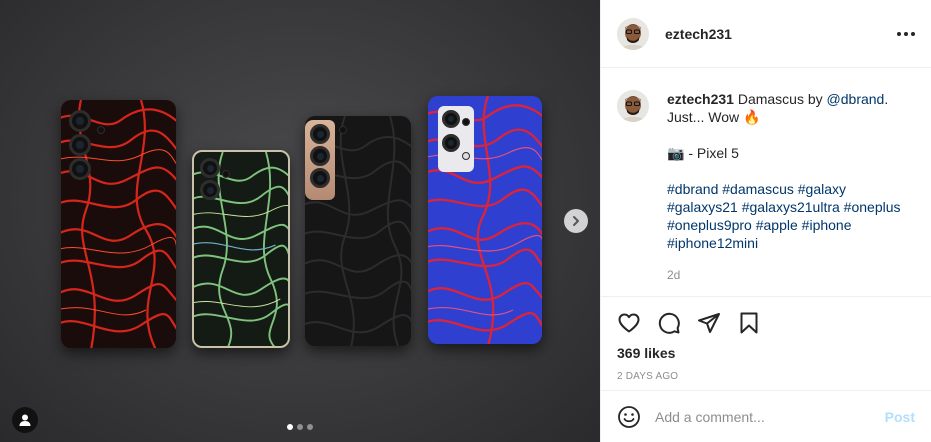  What do you see at coordinates (906, 34) in the screenshot?
I see `more-options-button` at bounding box center [906, 34].